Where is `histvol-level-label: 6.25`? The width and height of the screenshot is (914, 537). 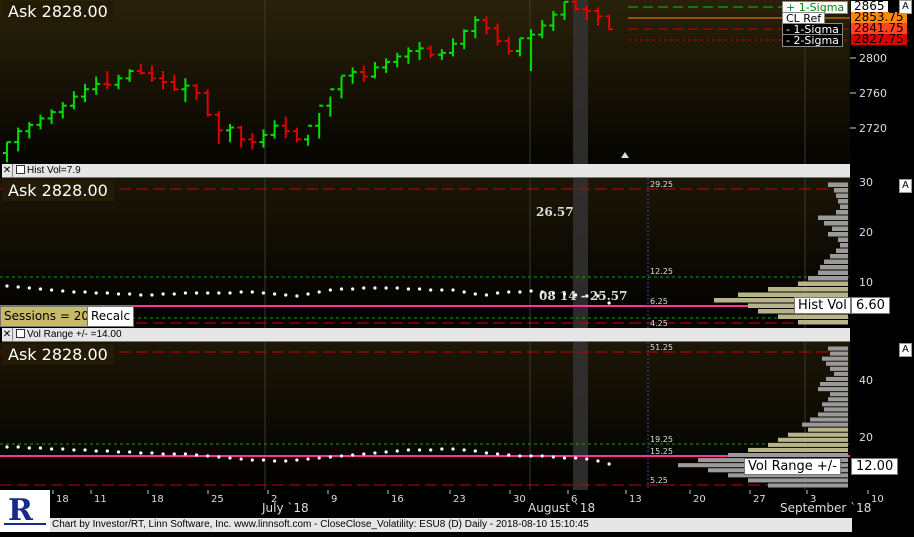
histvol-level-label: 6.25 is located at coordinates (659, 301).